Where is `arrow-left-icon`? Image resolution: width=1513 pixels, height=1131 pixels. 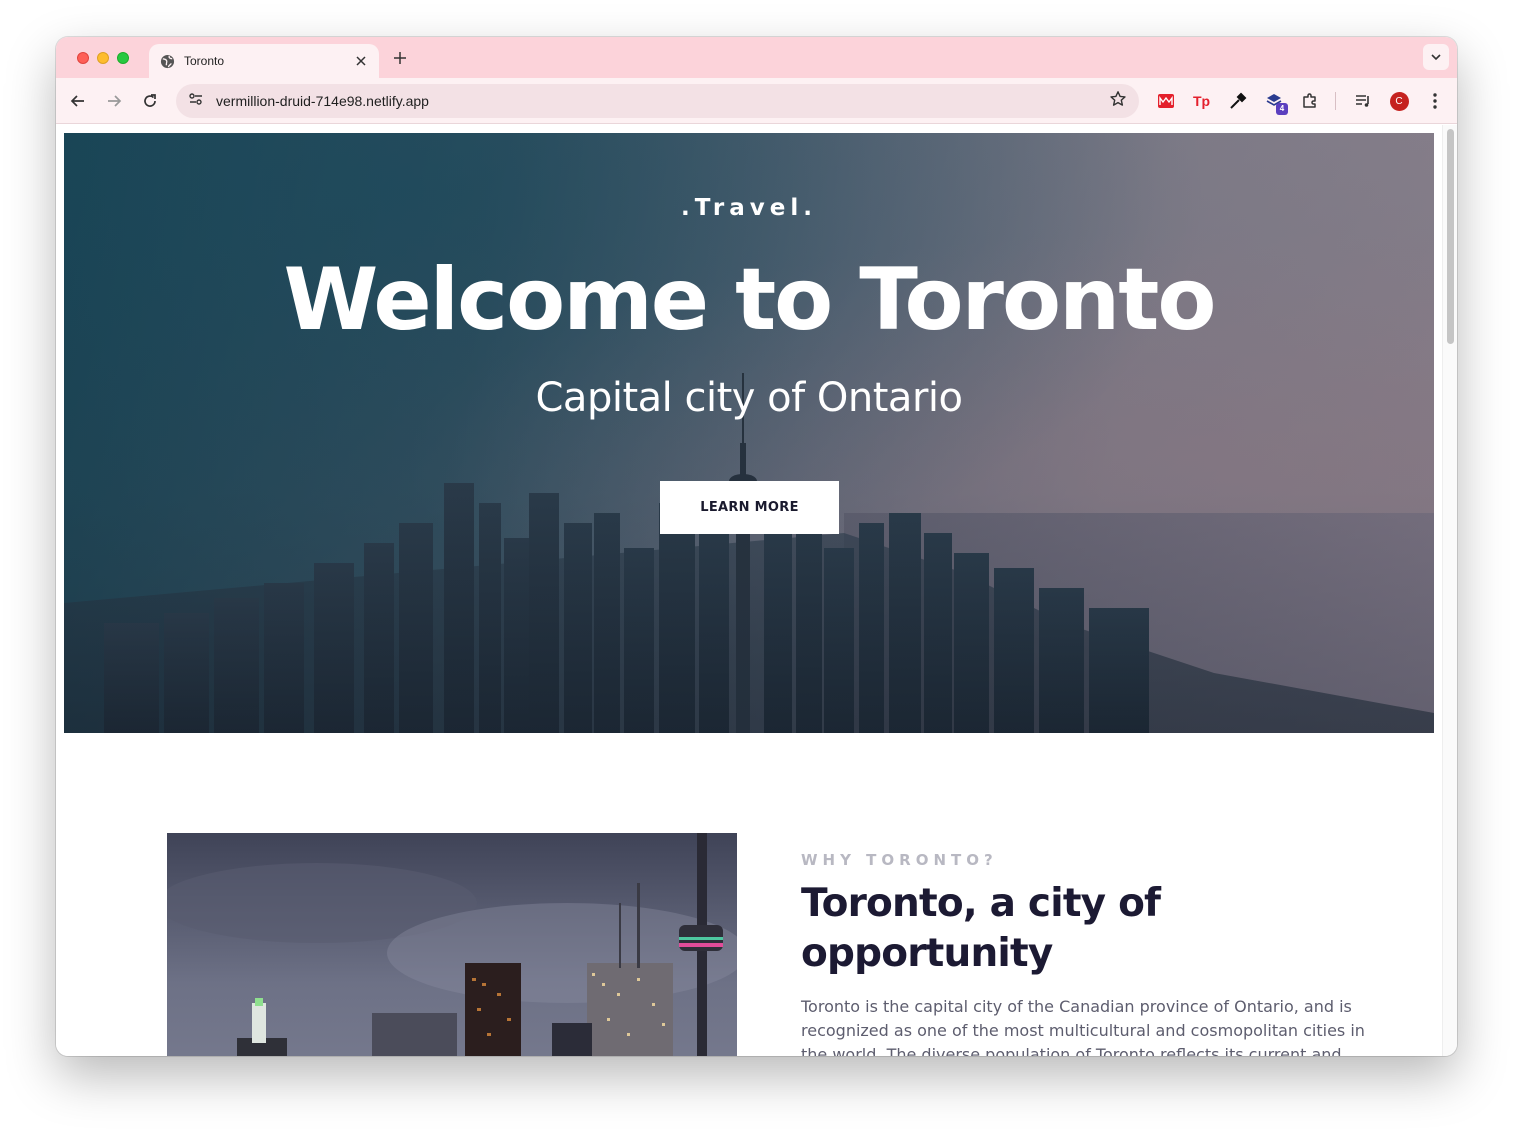
arrow-left-icon is located at coordinates (77, 101).